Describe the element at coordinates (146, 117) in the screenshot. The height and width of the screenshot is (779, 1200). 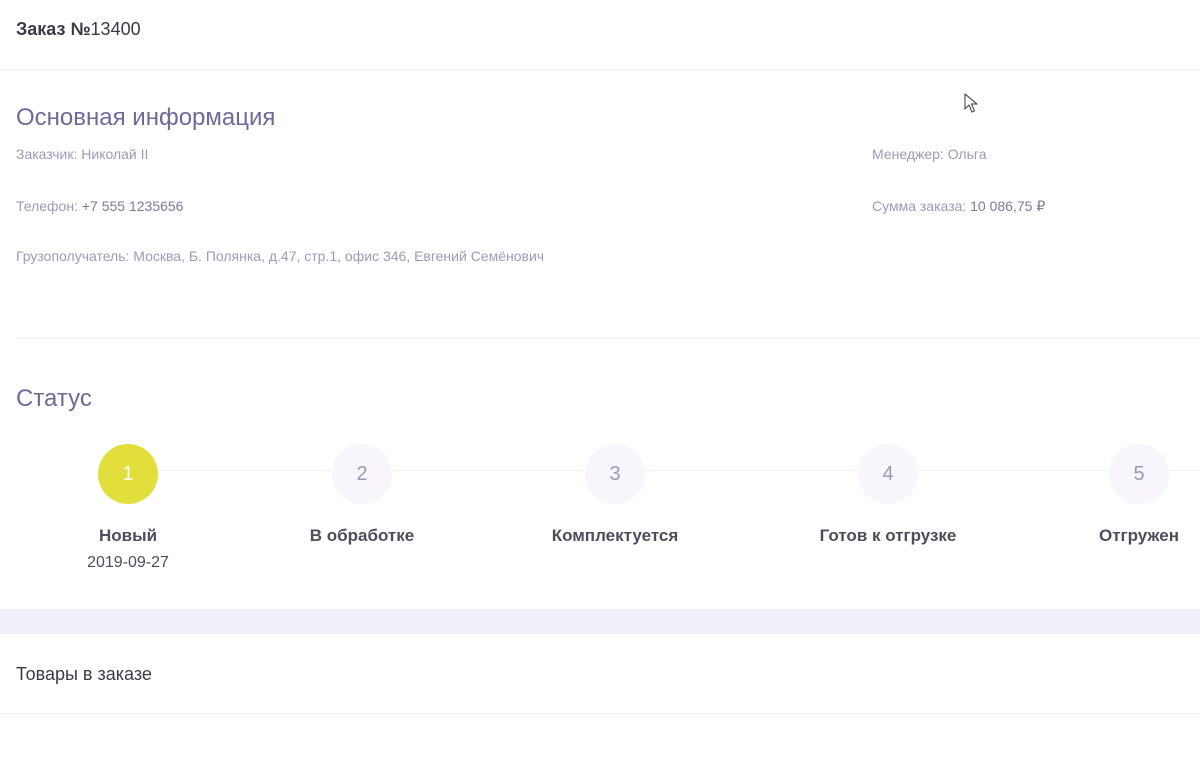
I see `info-section-title: Основная информация` at that location.